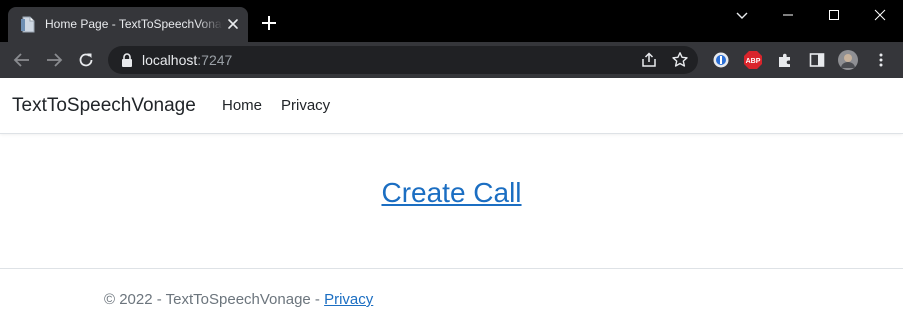 The height and width of the screenshot is (329, 903). I want to click on back-button, so click(22, 60).